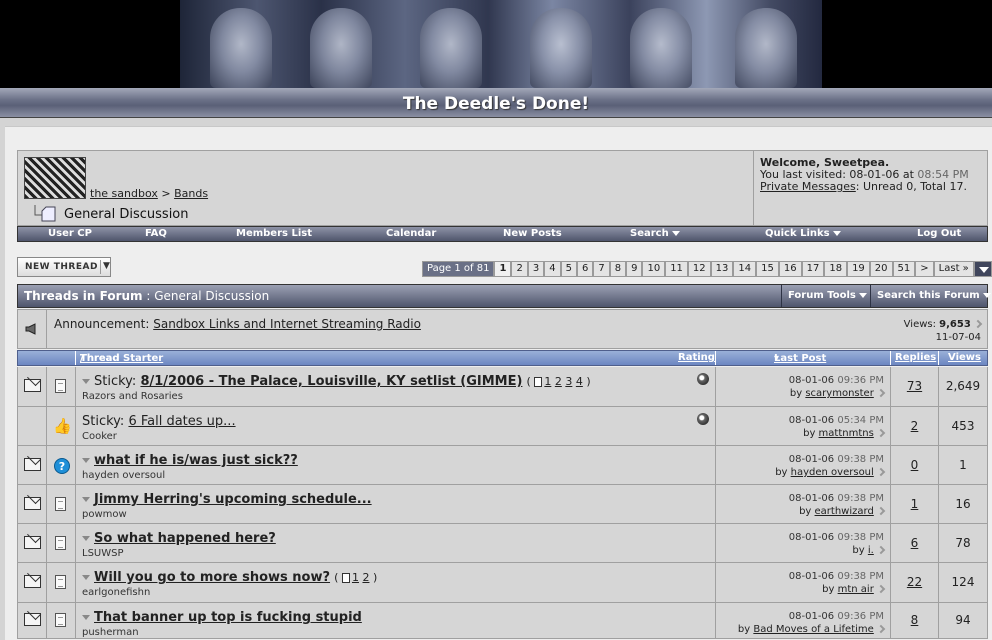 Image resolution: width=992 pixels, height=640 pixels. I want to click on breadcrumb-link-bands: Bands, so click(191, 193).